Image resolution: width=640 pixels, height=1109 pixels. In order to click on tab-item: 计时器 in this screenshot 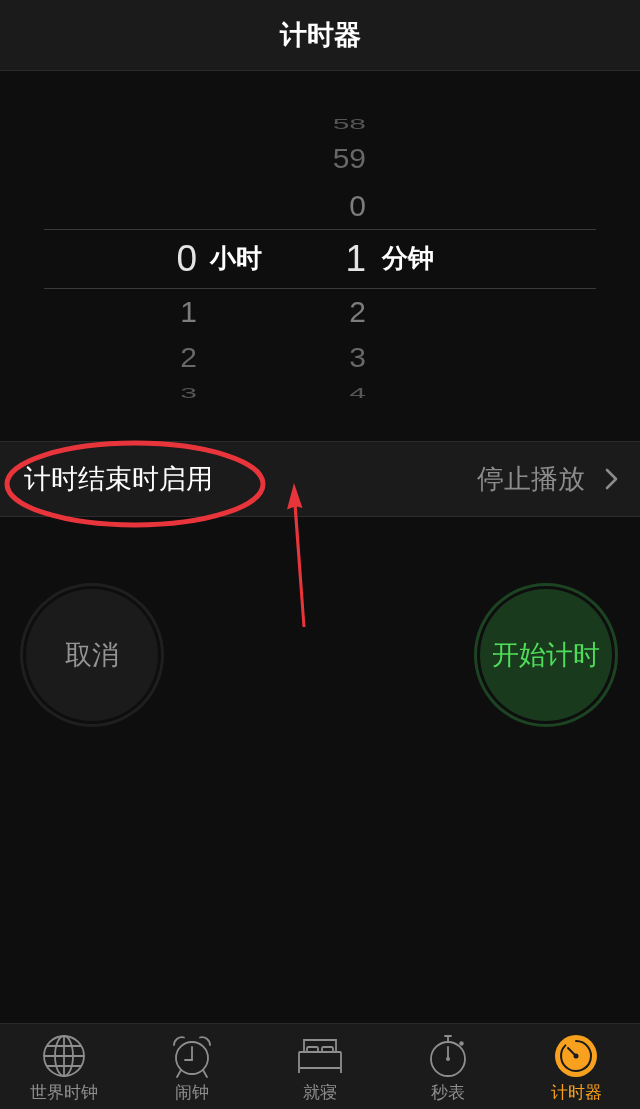, I will do `click(576, 1066)`.